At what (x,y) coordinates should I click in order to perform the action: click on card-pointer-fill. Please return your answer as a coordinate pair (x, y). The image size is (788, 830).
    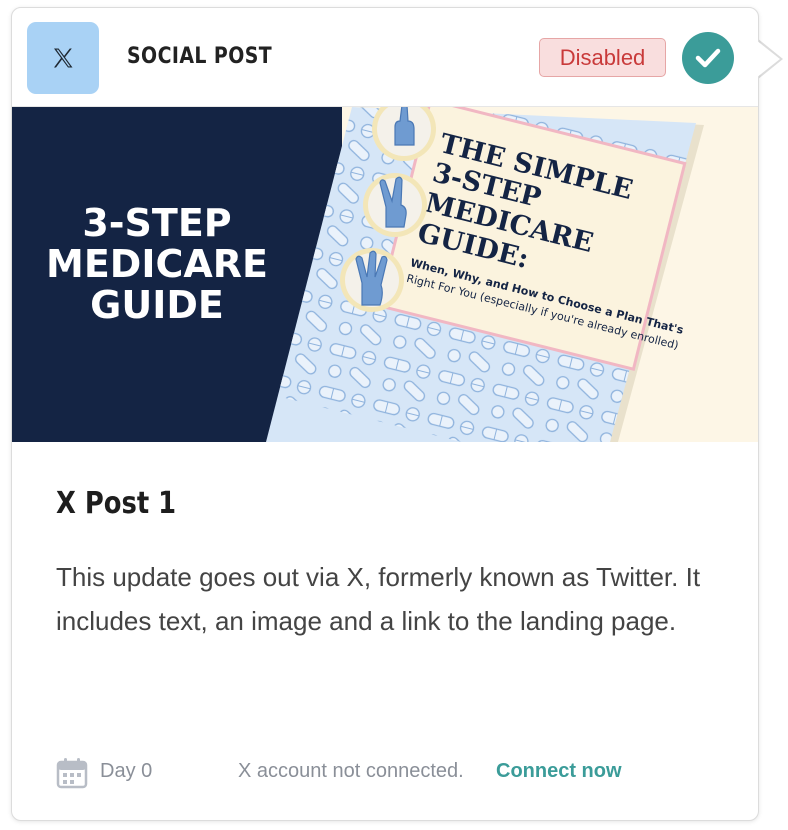
    Looking at the image, I should click on (768, 59).